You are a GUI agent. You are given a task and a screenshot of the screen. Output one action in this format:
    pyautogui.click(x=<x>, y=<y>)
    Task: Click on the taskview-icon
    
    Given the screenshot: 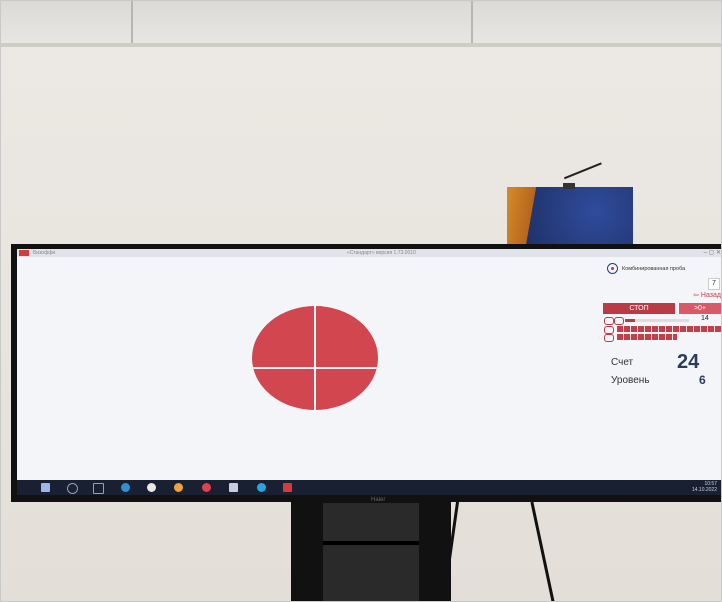 What is the action you would take?
    pyautogui.click(x=98, y=488)
    